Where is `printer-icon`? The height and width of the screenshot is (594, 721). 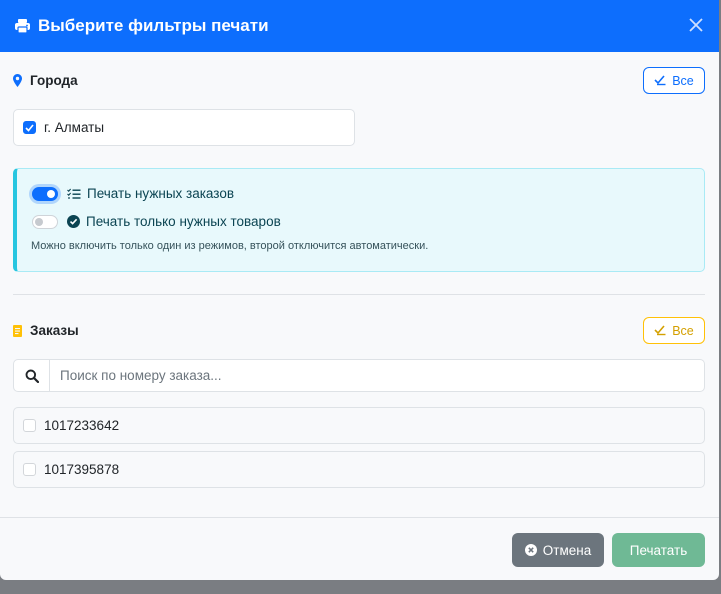 printer-icon is located at coordinates (22, 26).